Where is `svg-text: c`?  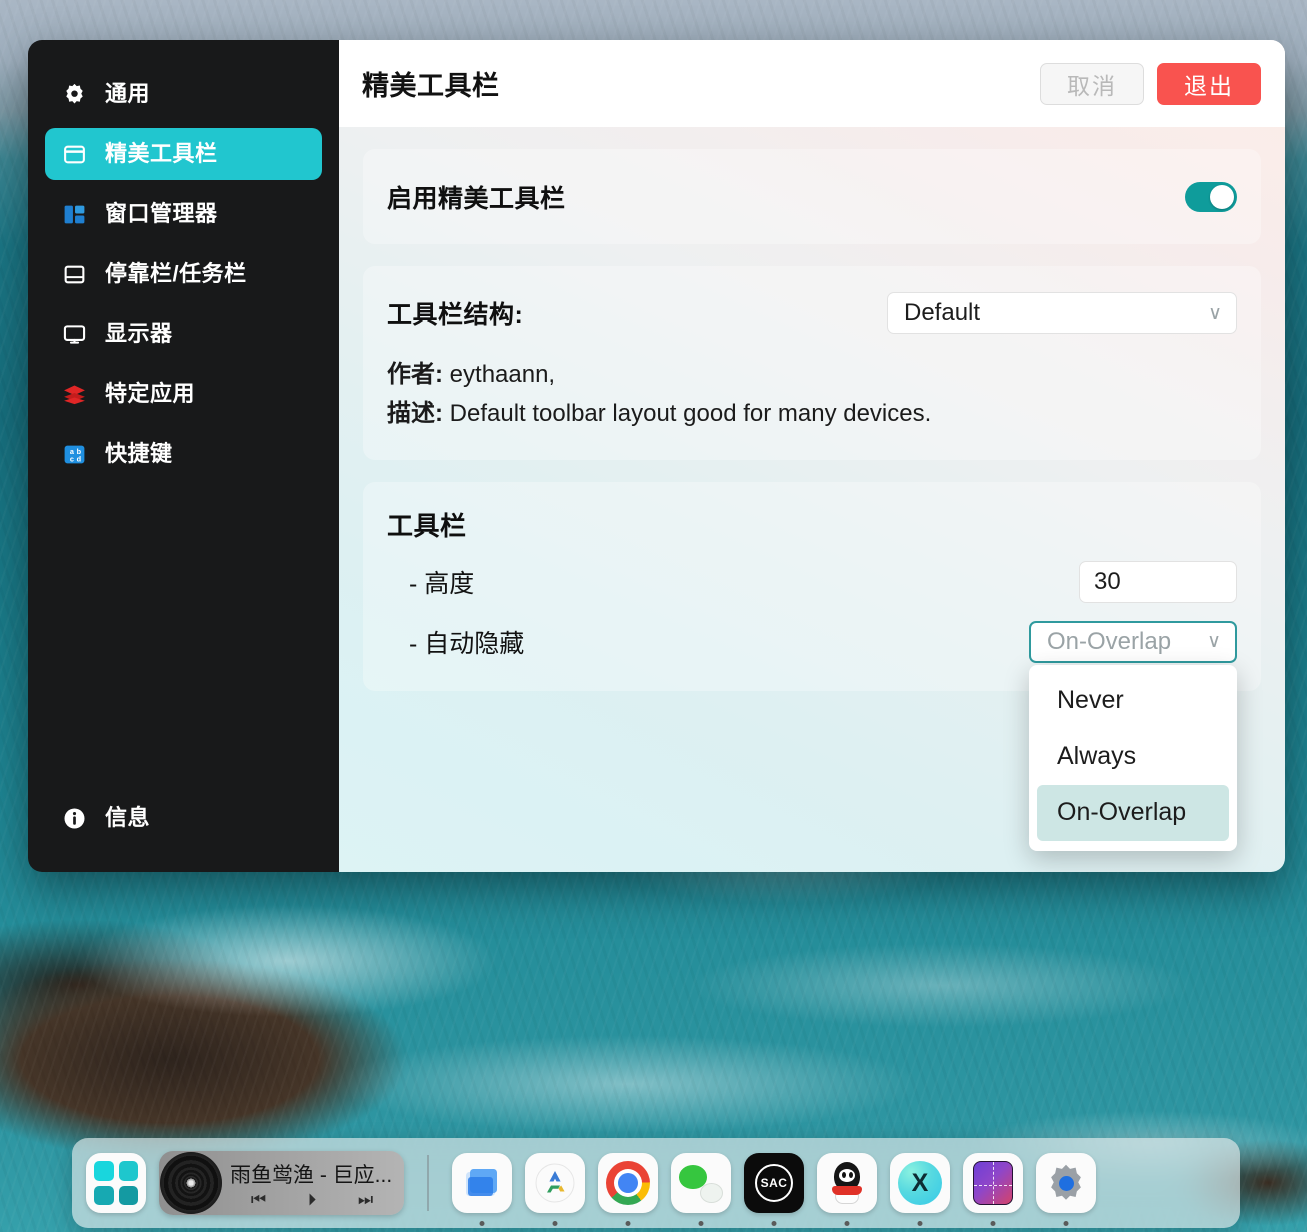
svg-text: c is located at coordinates (71, 458).